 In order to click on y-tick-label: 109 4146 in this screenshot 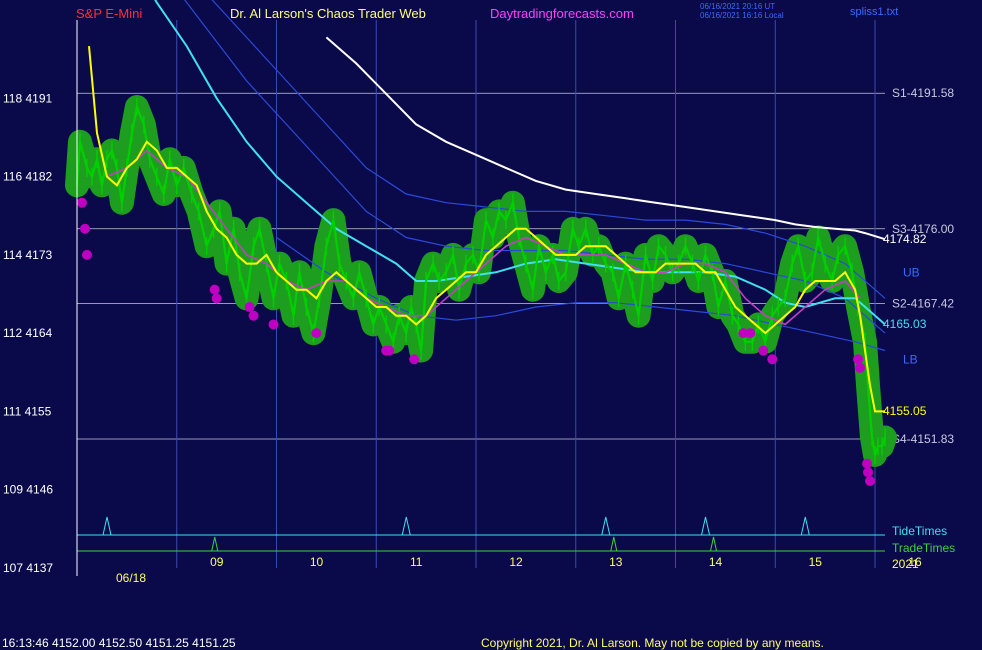, I will do `click(28, 490)`.